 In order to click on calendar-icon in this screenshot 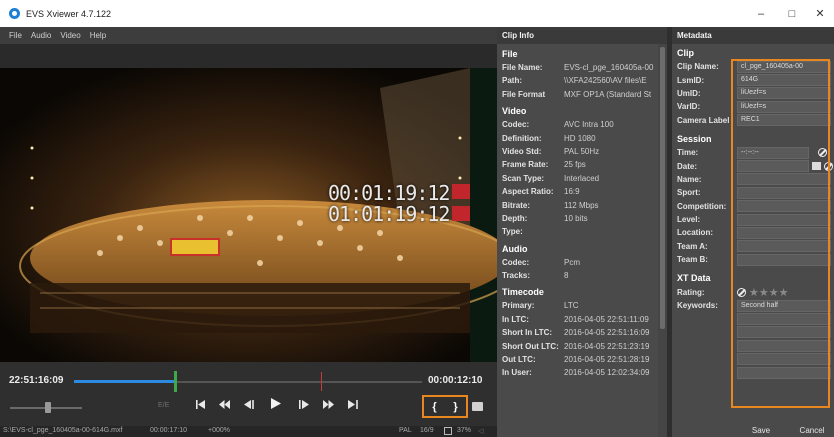, I will do `click(816, 166)`.